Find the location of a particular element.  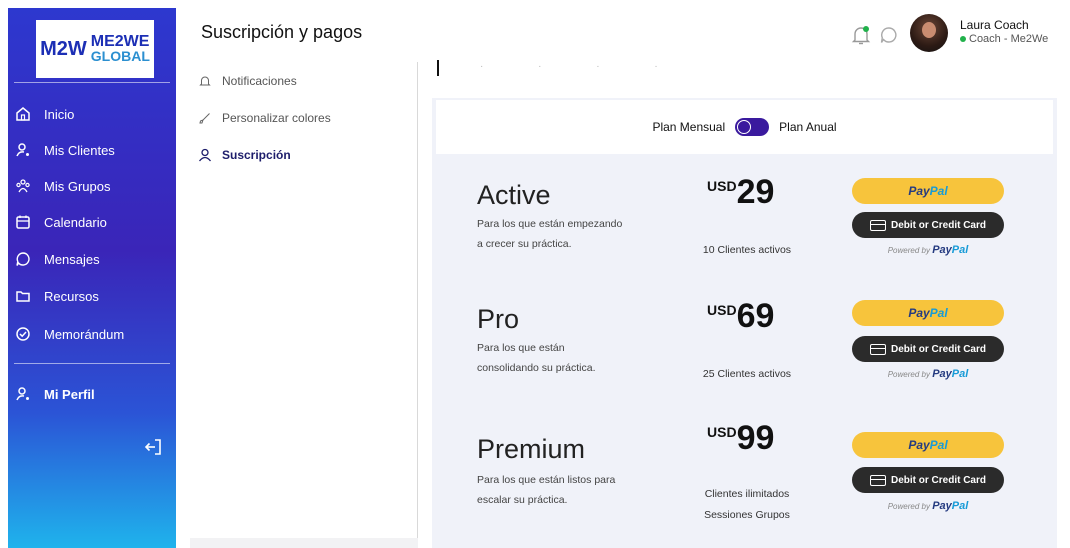

plan-features: 25 Clientes activos is located at coordinates (747, 374).